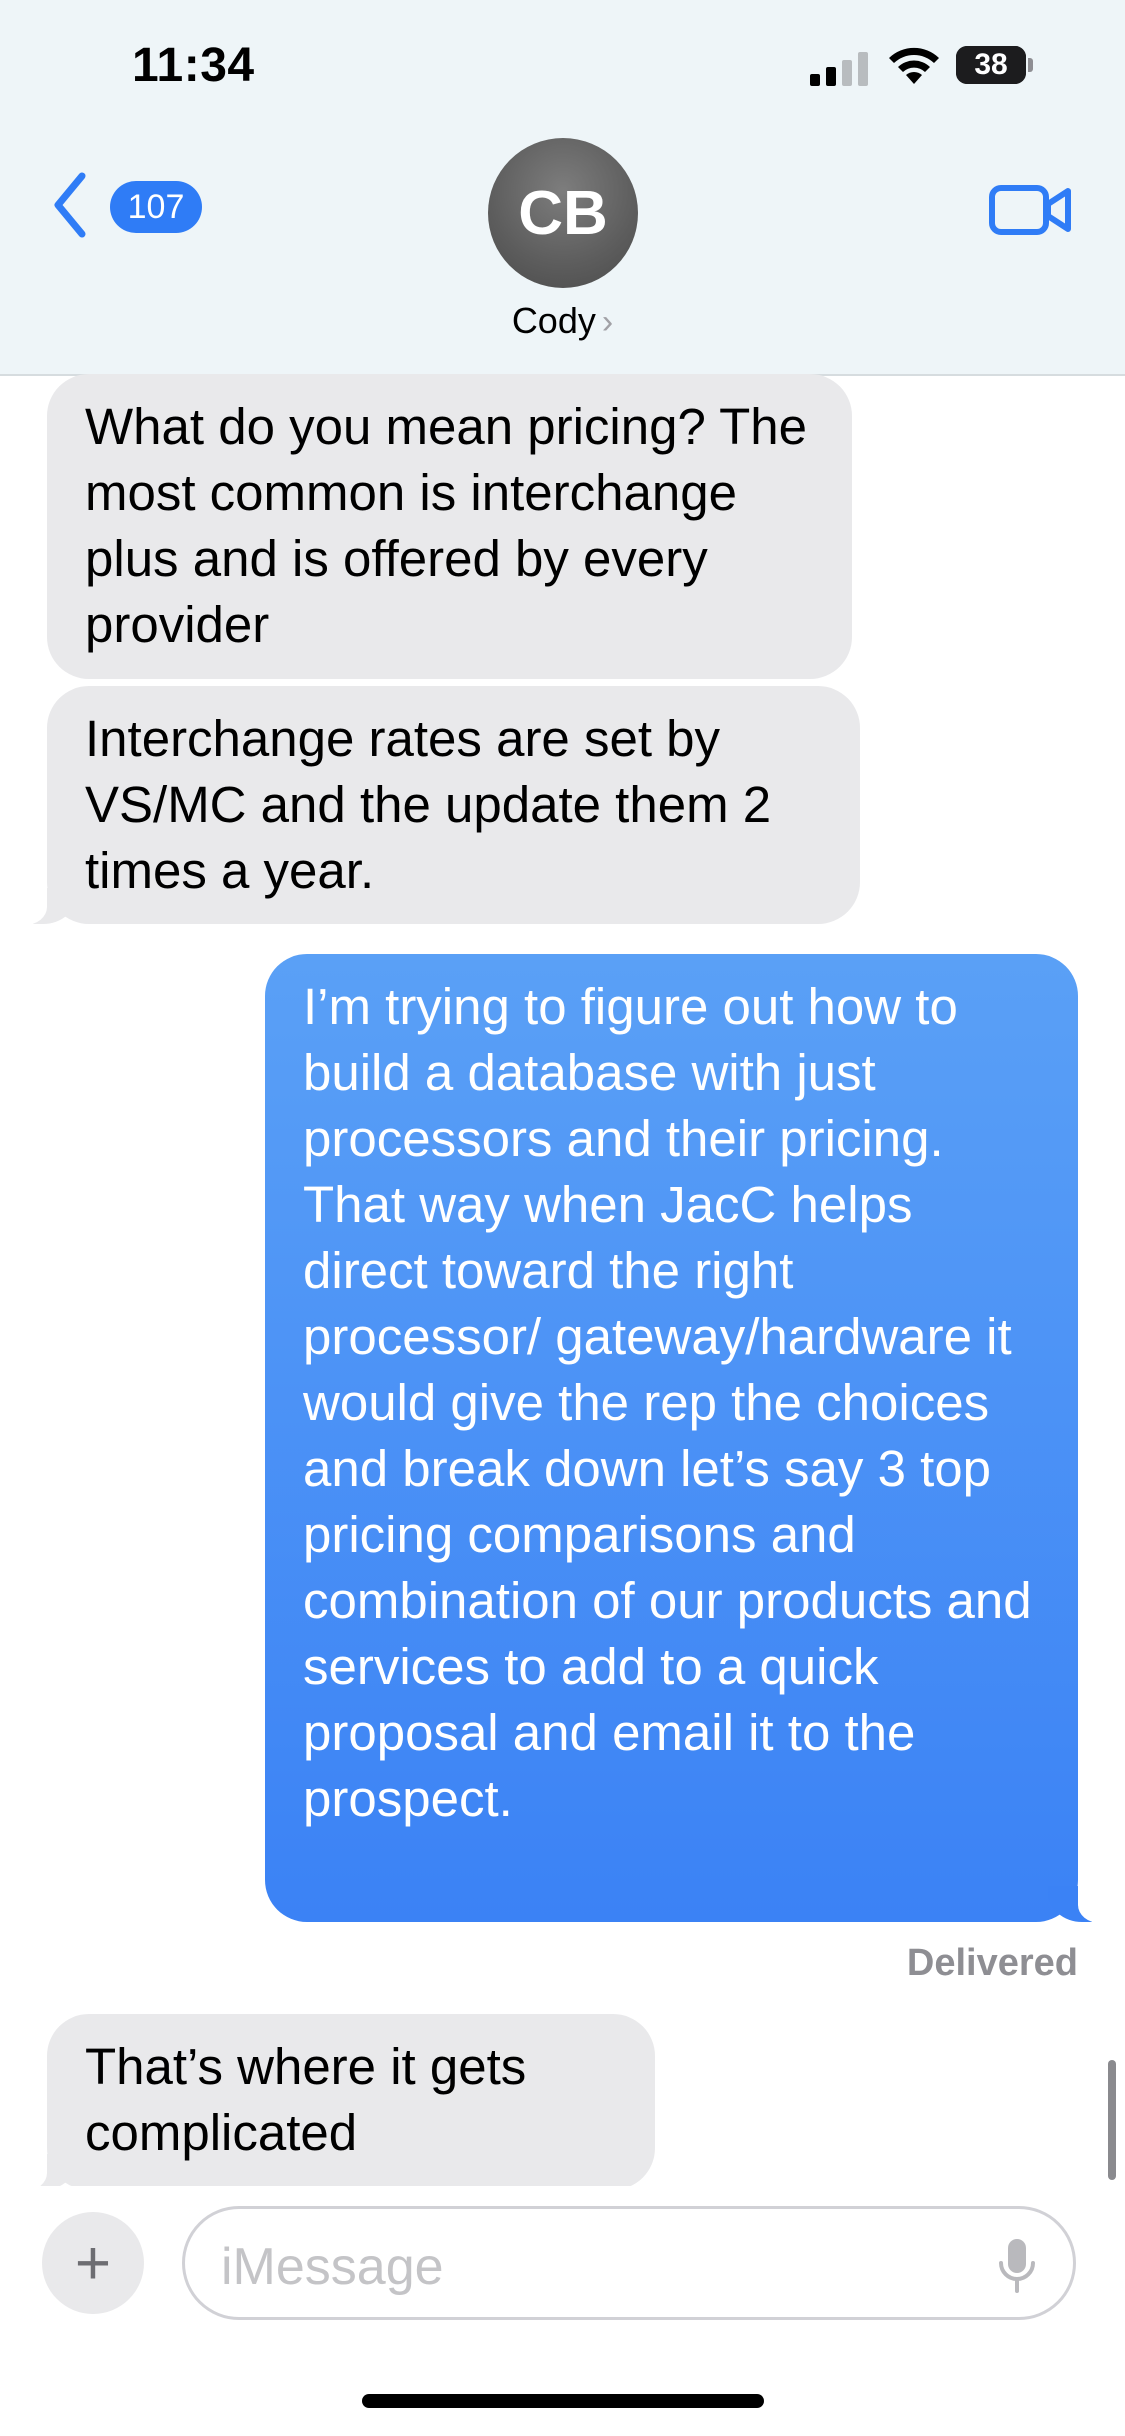 This screenshot has height=2436, width=1125. What do you see at coordinates (839, 69) in the screenshot?
I see `cellular-signal-icon` at bounding box center [839, 69].